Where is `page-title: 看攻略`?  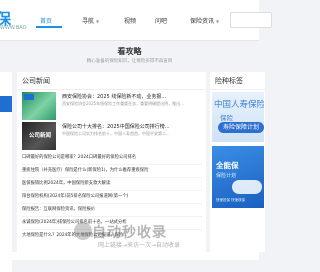 page-title: 看攻略 is located at coordinates (129, 51).